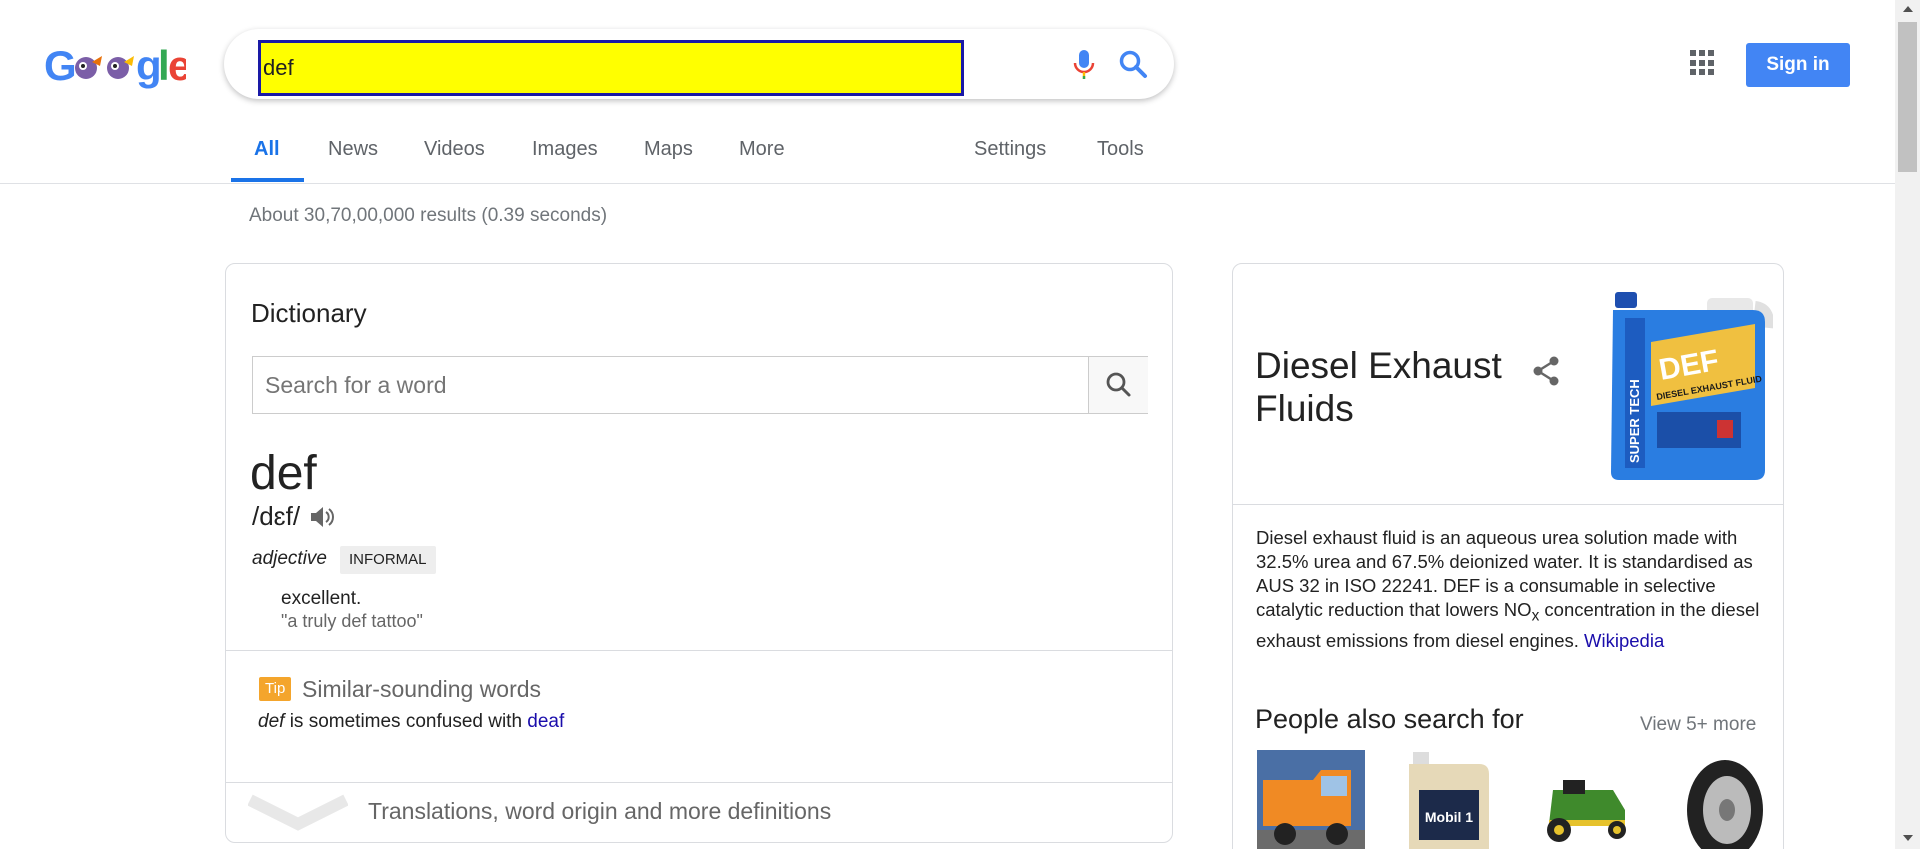 The height and width of the screenshot is (849, 1920). I want to click on tab-settings: Settings, so click(1010, 160).